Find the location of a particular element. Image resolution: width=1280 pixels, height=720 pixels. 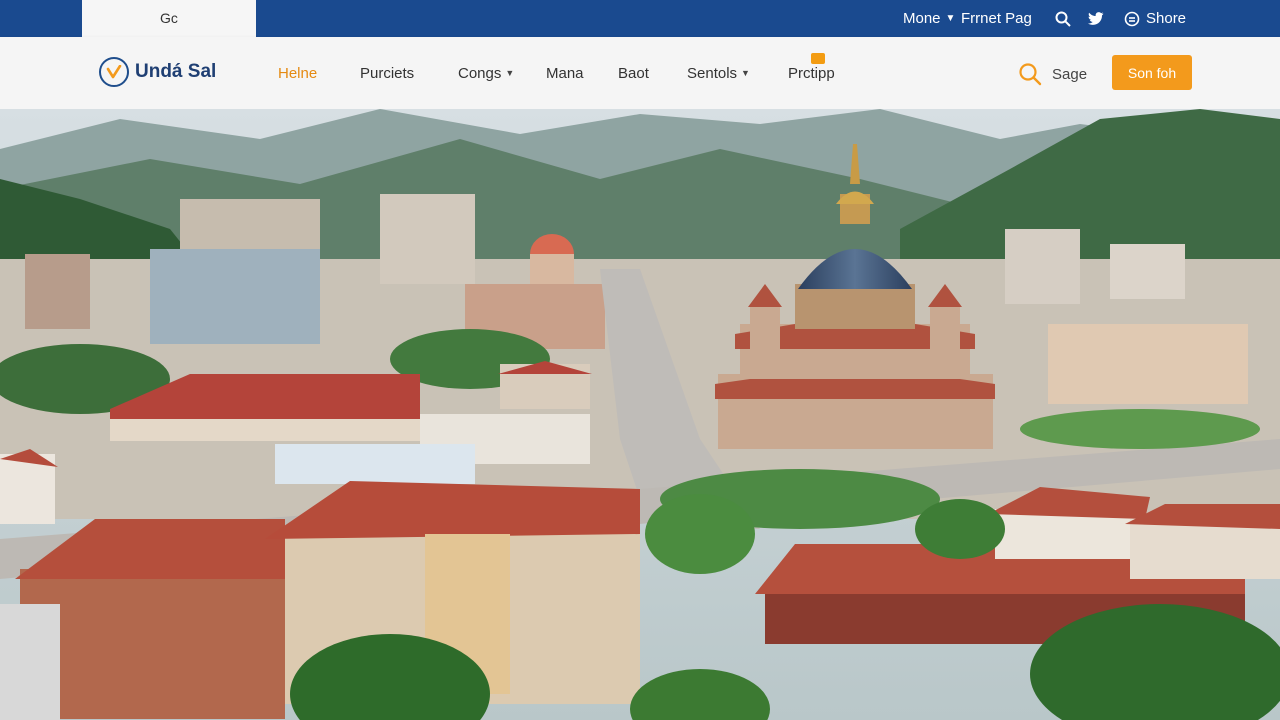

search-label: Sage is located at coordinates (1070, 74).